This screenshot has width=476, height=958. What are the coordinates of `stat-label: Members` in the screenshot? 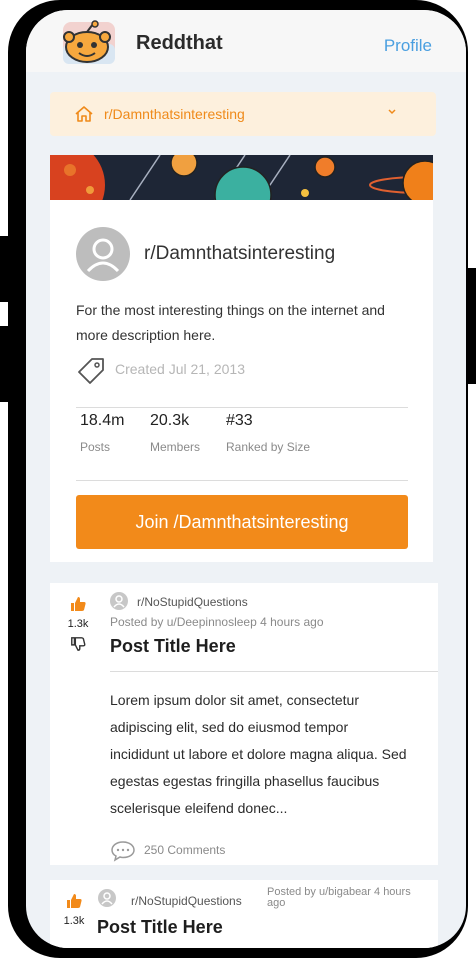 It's located at (175, 447).